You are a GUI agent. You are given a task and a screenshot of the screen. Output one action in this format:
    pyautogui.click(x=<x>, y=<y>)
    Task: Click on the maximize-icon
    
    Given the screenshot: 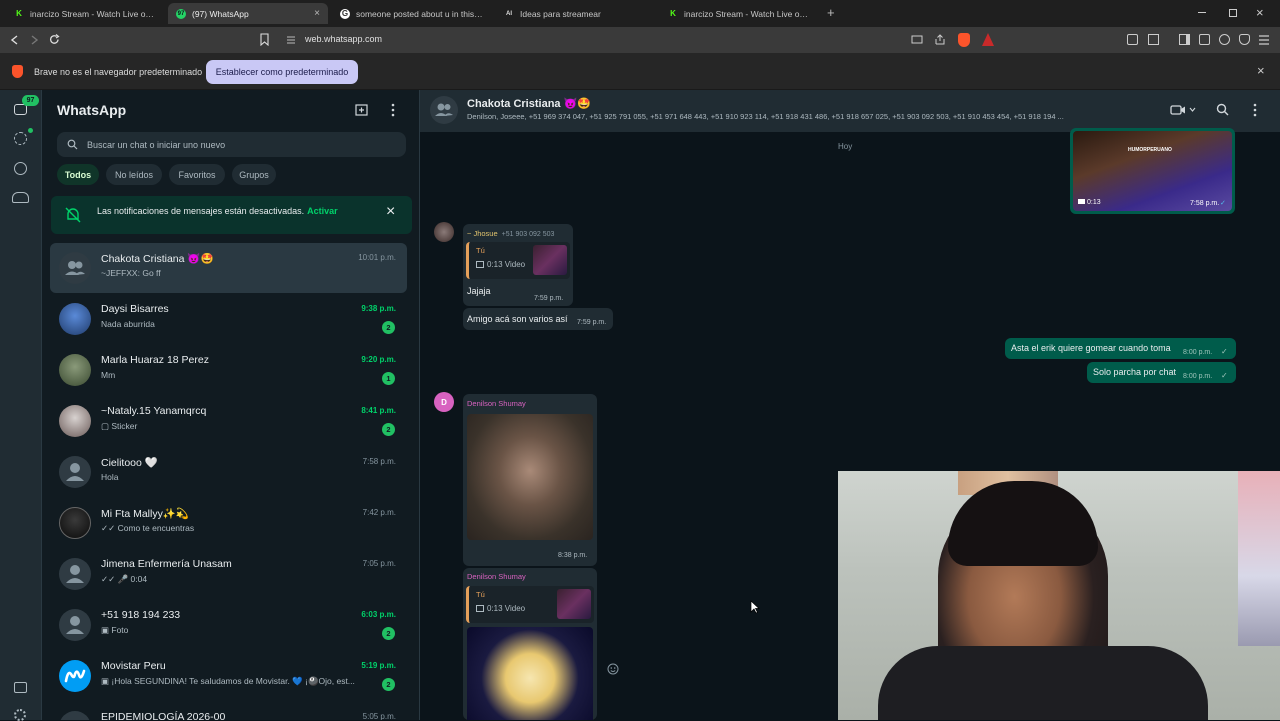 What is the action you would take?
    pyautogui.click(x=1233, y=13)
    